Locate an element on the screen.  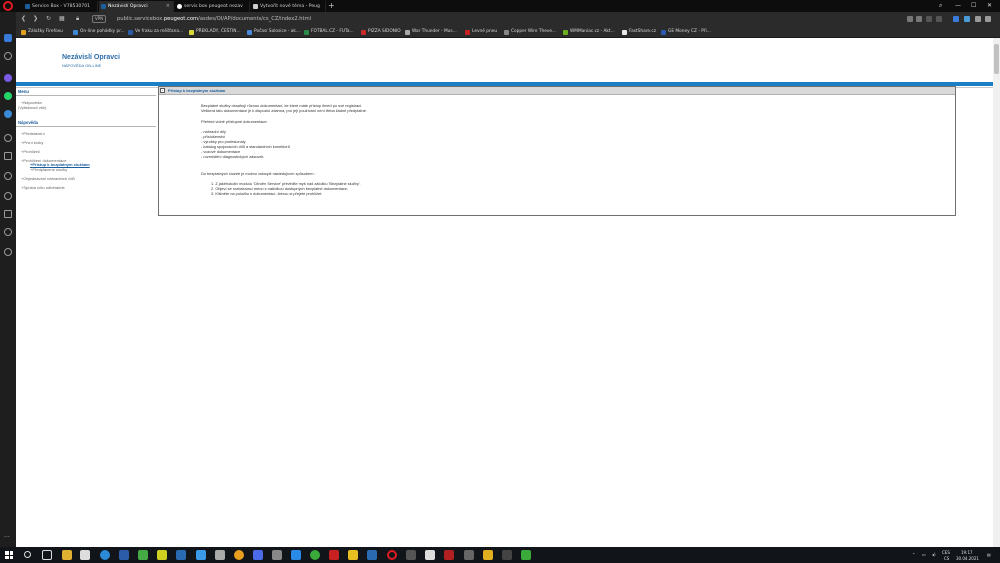
nav-item-first-steps: +První kroky is located at coordinates (32, 142).